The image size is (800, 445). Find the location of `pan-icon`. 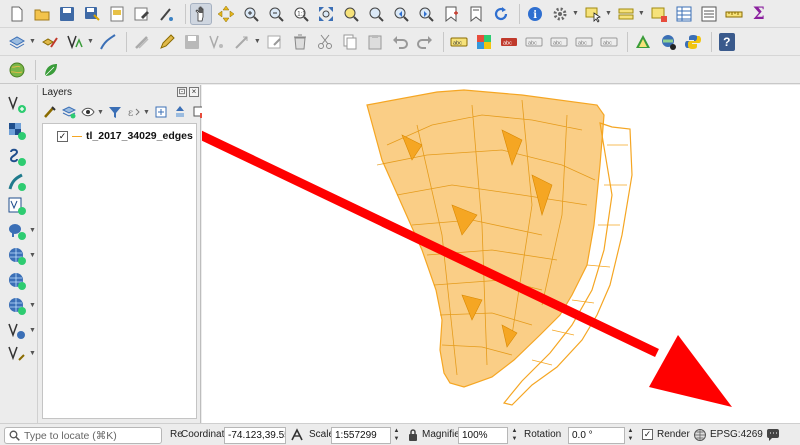

pan-icon is located at coordinates (201, 13).